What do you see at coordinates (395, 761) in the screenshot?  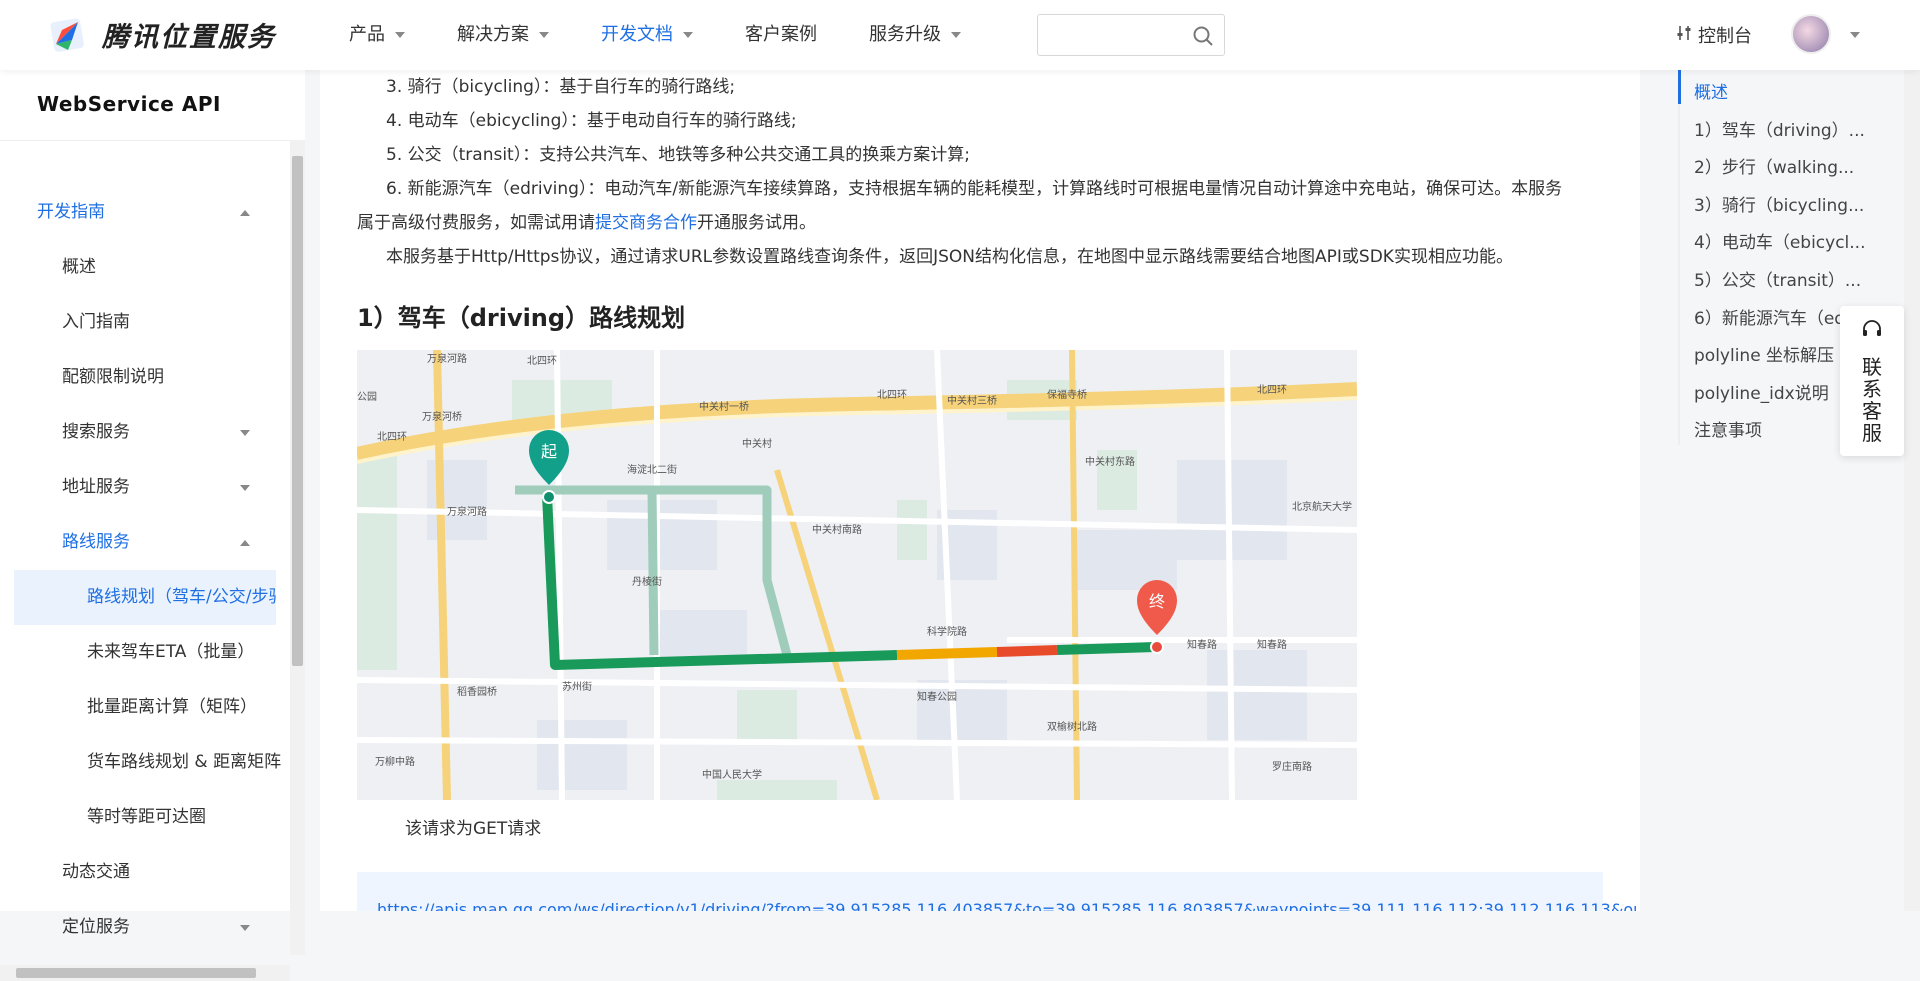 I see `map-place-label: 万柳中路` at bounding box center [395, 761].